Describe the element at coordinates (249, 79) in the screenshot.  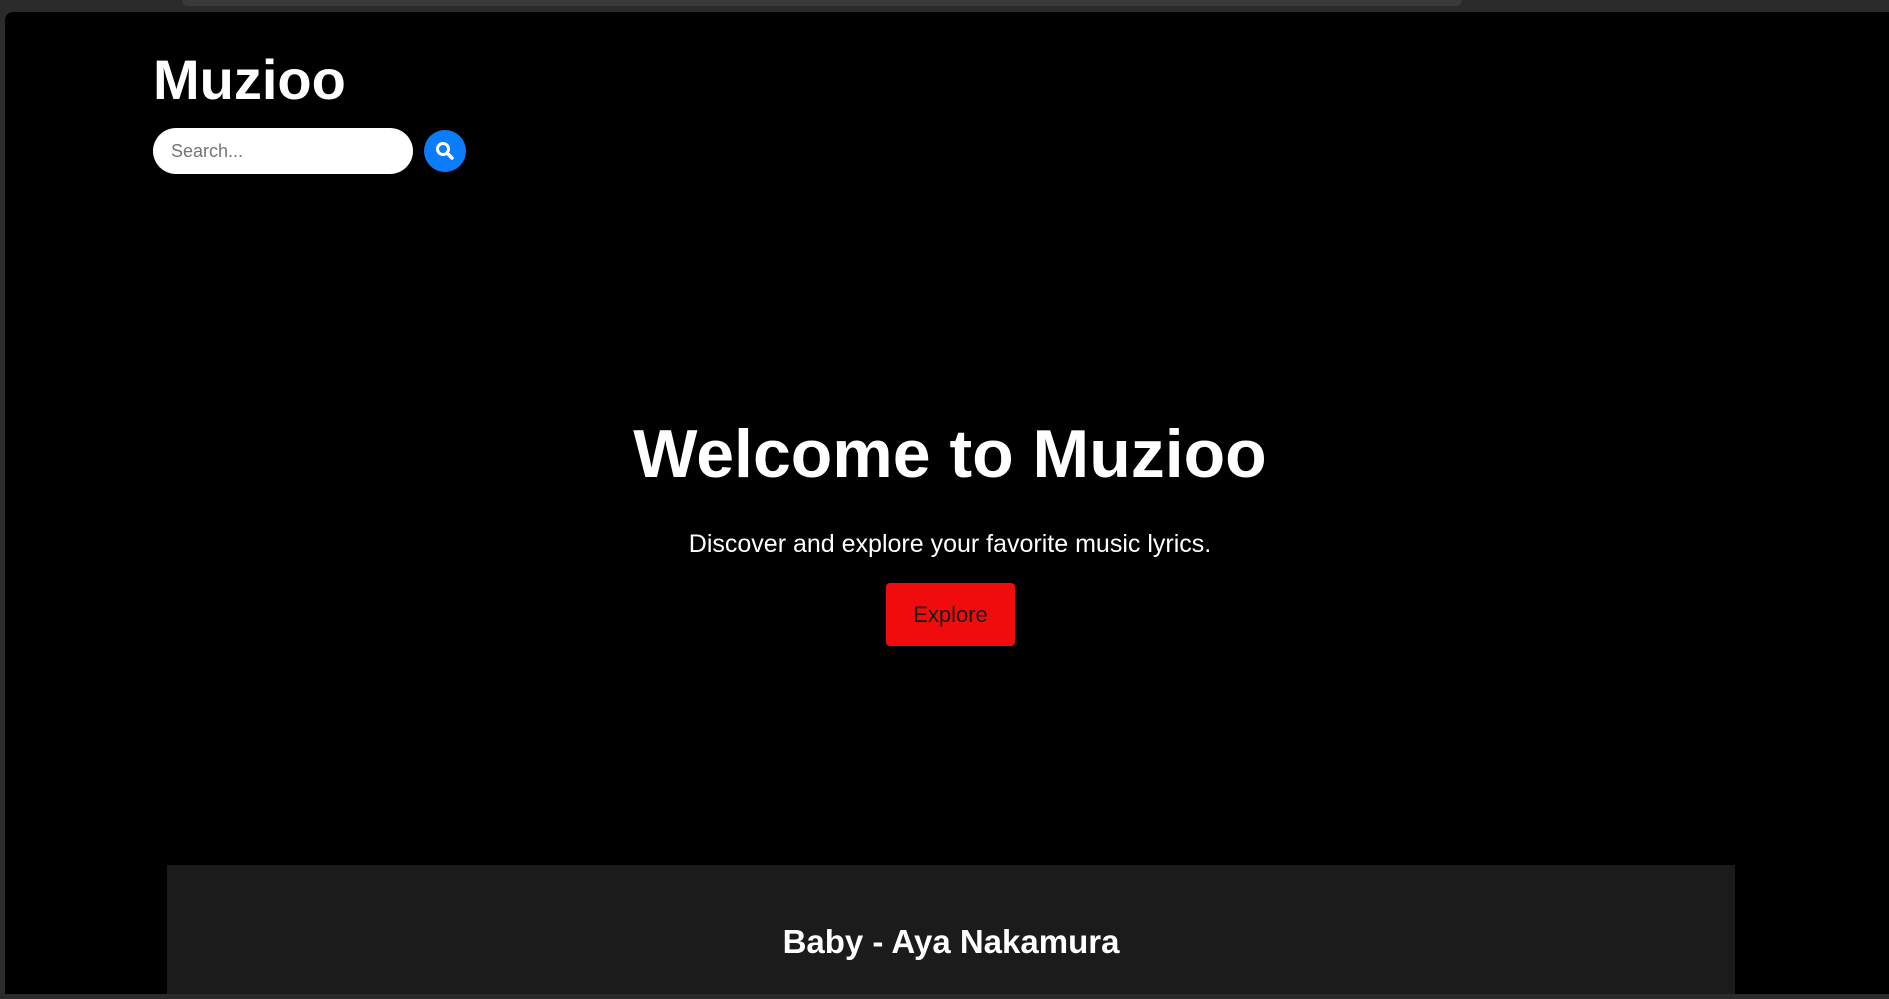
I see `site-title: Muzioo` at that location.